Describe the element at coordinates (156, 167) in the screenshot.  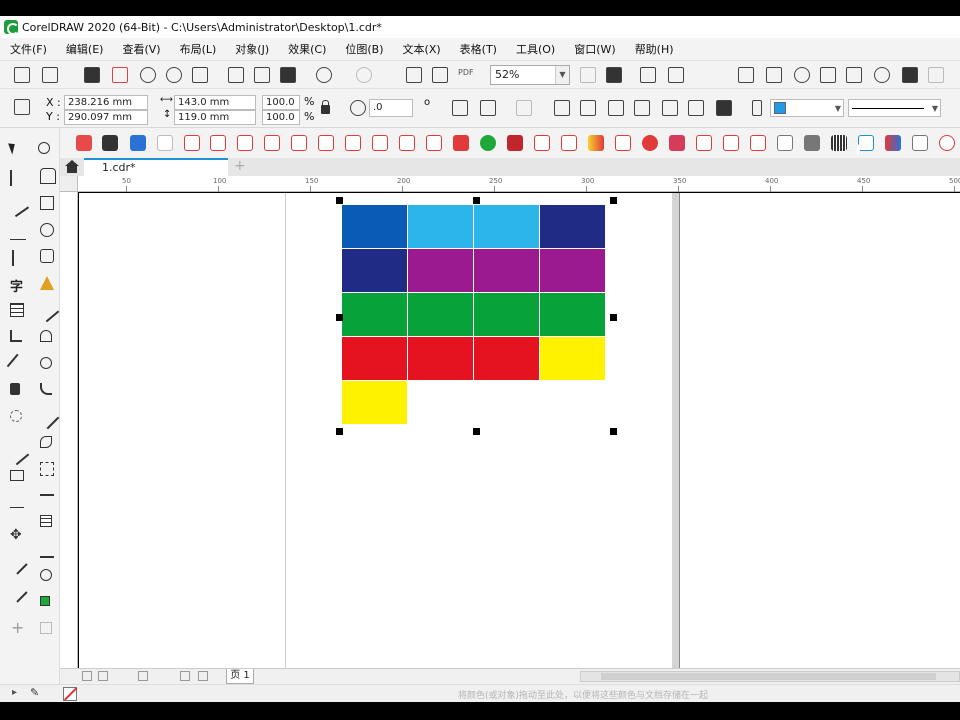
I see `tab-document: 1.cdr*` at that location.